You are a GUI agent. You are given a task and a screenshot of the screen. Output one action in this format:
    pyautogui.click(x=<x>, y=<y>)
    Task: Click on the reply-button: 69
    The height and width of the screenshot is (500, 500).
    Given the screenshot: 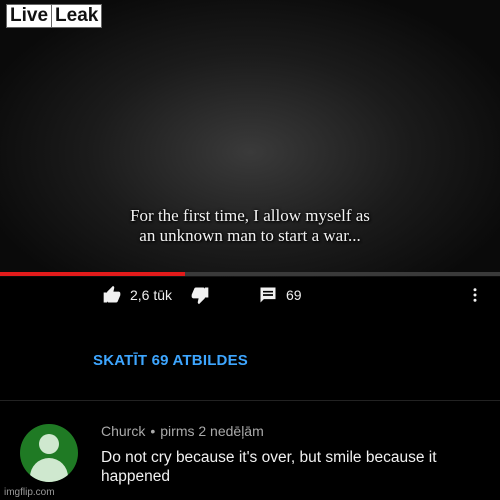 What is the action you would take?
    pyautogui.click(x=280, y=295)
    